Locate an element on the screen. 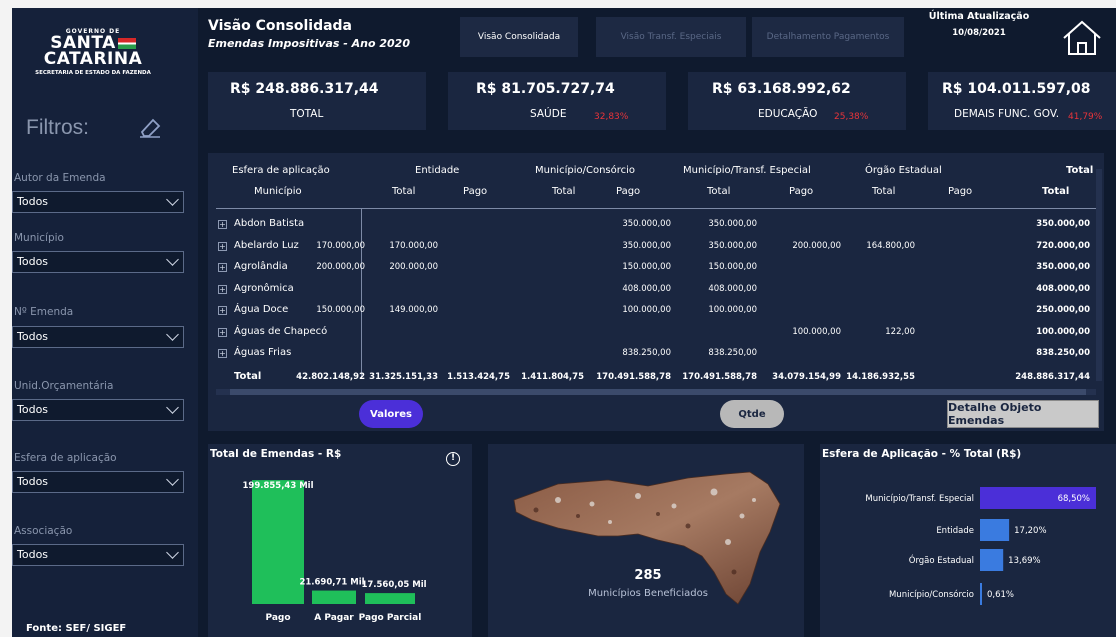  last-update: Última Atualização 10/08/2021 is located at coordinates (979, 24).